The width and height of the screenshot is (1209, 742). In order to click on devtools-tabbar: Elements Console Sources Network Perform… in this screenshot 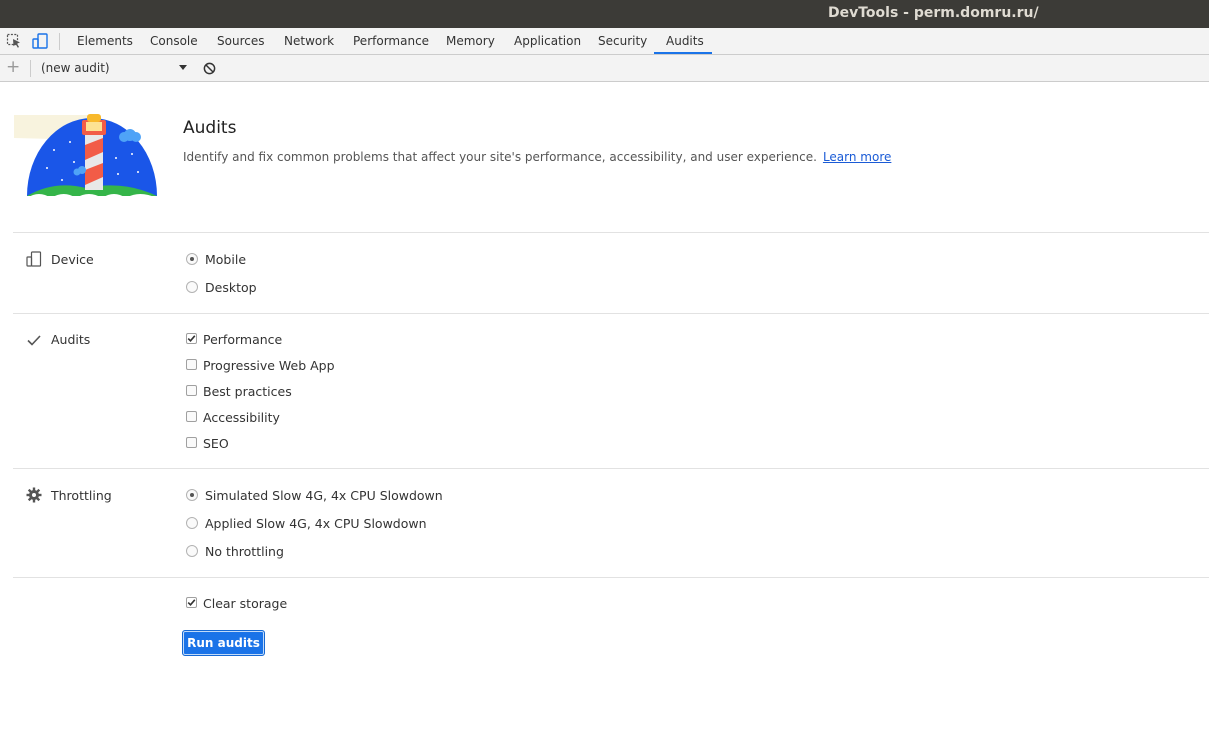, I will do `click(604, 41)`.